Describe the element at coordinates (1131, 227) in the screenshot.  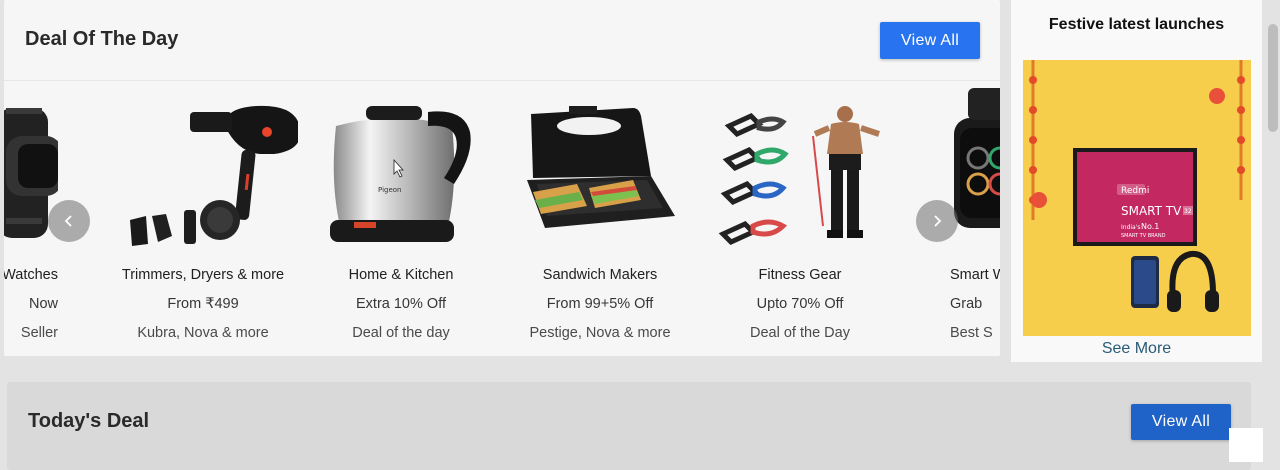
I see `banner-claim-prefix: India's` at that location.